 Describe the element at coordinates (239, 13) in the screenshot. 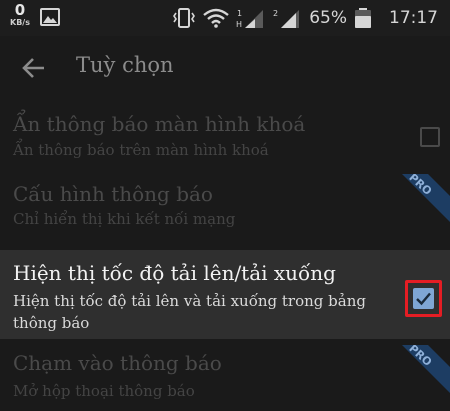

I see `svg-text: 1` at that location.